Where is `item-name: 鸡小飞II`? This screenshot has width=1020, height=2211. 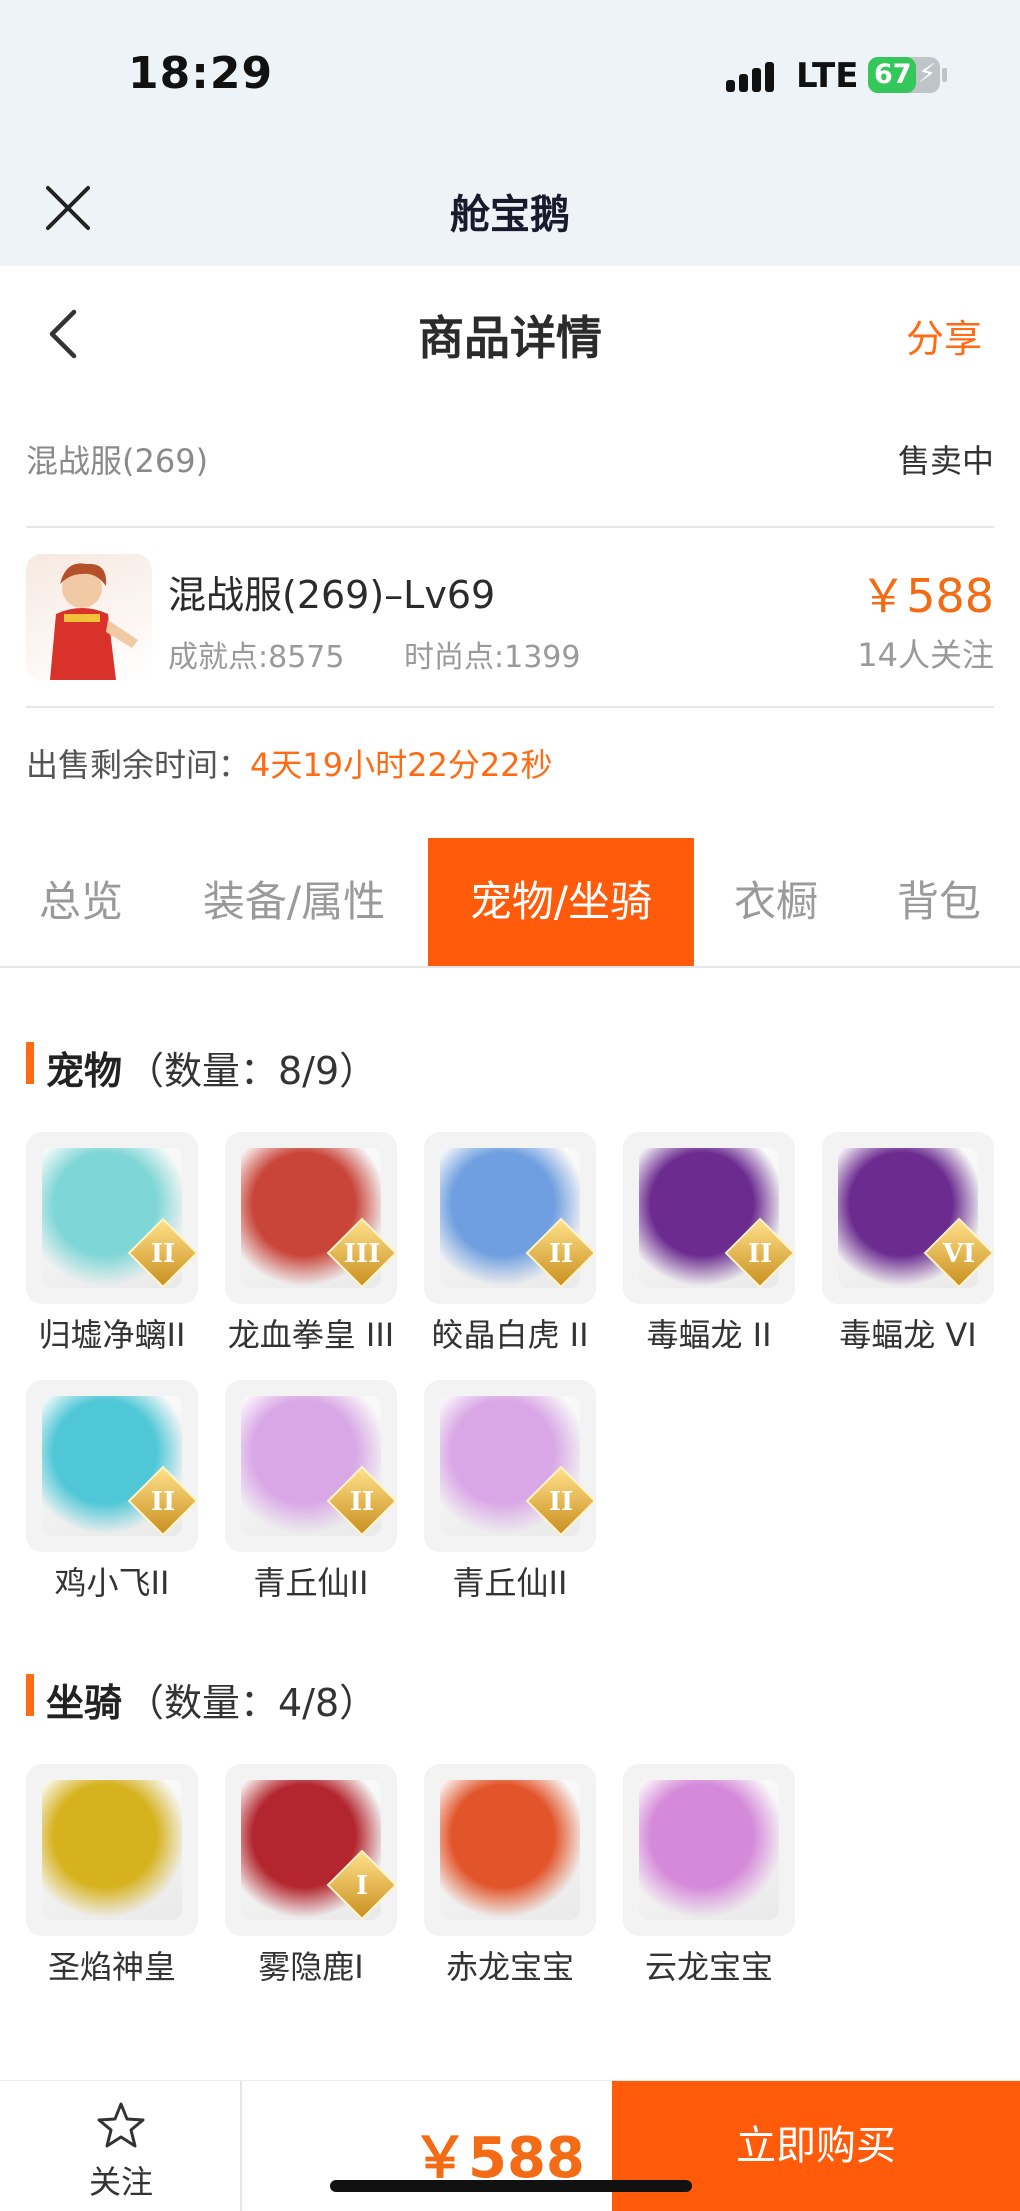
item-name: 鸡小飞II is located at coordinates (112, 1583).